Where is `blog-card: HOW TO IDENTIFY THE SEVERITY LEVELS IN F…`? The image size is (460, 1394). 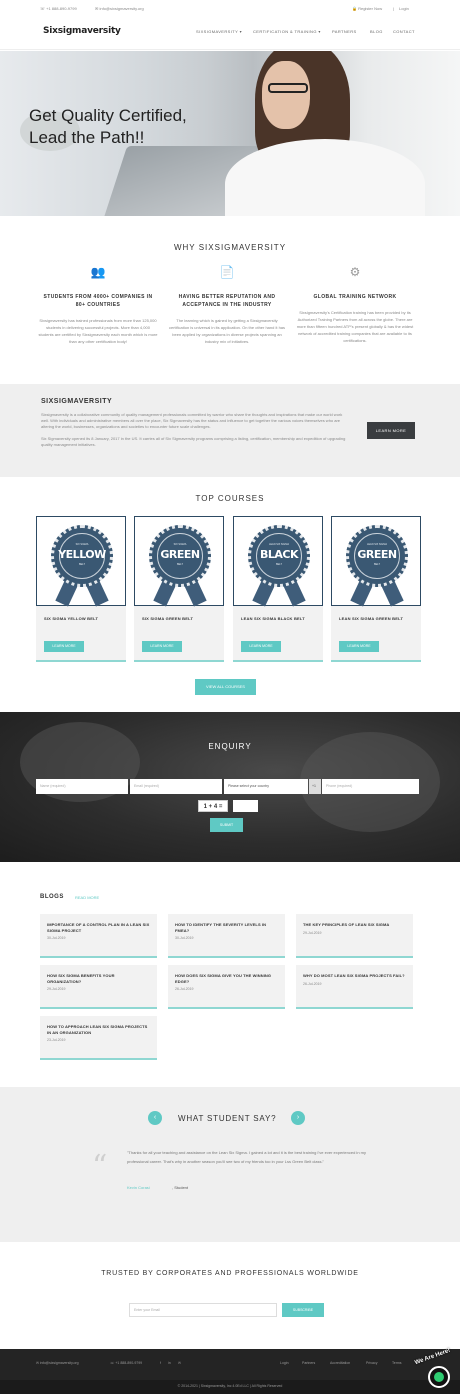
blog-card: HOW TO IDENTIFY THE SEVERITY LEVELS IN F… is located at coordinates (226, 936).